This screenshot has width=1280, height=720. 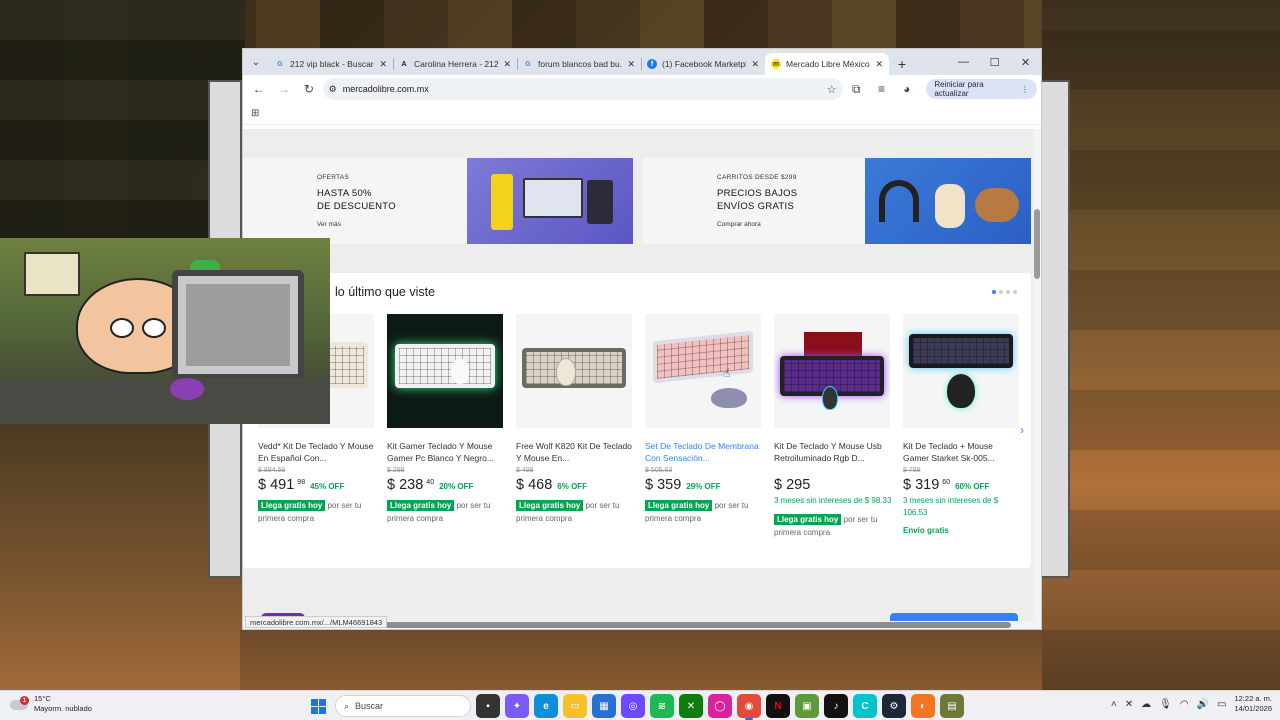 What do you see at coordinates (881, 89) in the screenshot?
I see `reading-list-icon: ≡` at bounding box center [881, 89].